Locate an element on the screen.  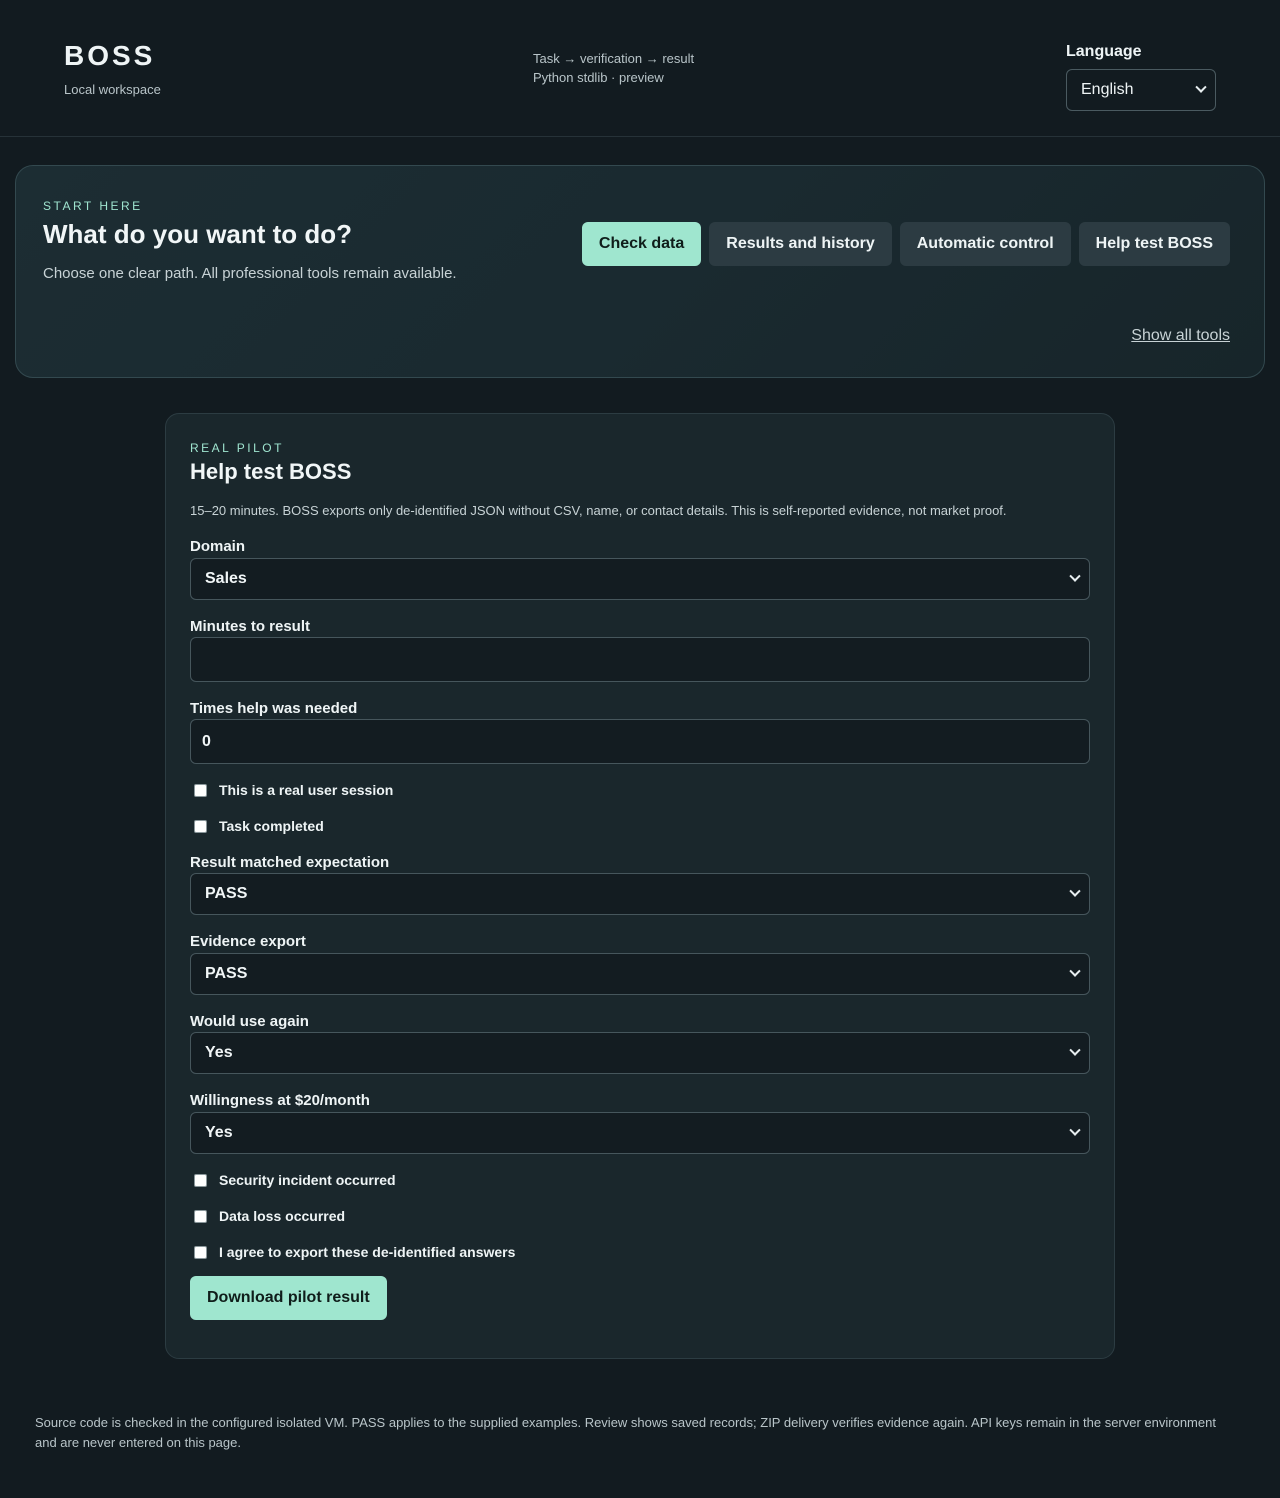
pilot-eyebrow: REAL PILOT is located at coordinates (237, 448).